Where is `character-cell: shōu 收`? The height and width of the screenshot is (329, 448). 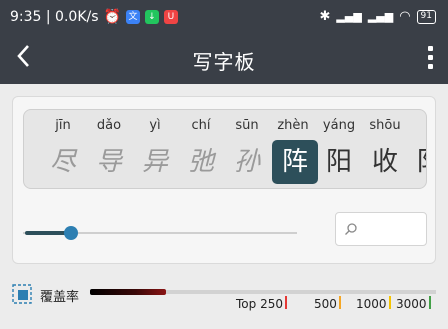 character-cell: shōu 收 is located at coordinates (385, 149).